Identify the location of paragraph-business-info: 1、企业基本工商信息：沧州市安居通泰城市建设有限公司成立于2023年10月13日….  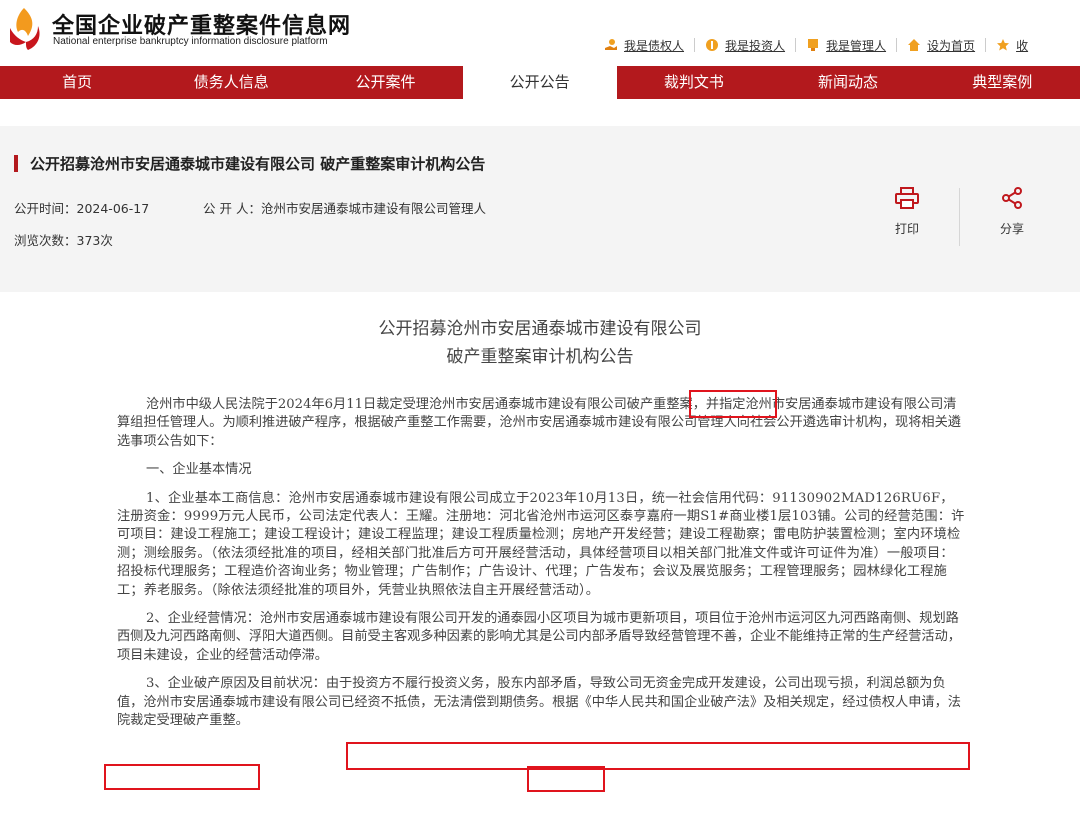
(541, 544).